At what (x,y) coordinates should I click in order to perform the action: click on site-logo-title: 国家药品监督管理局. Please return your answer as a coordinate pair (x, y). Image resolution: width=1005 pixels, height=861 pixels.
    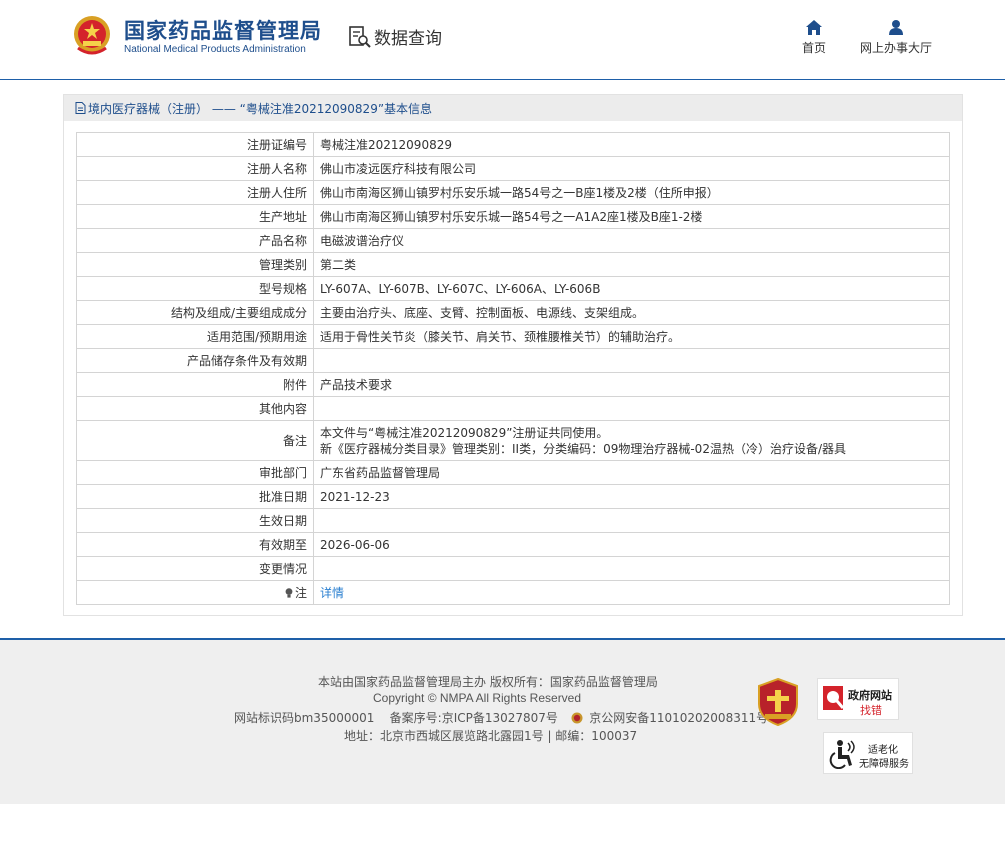
    Looking at the image, I should click on (223, 30).